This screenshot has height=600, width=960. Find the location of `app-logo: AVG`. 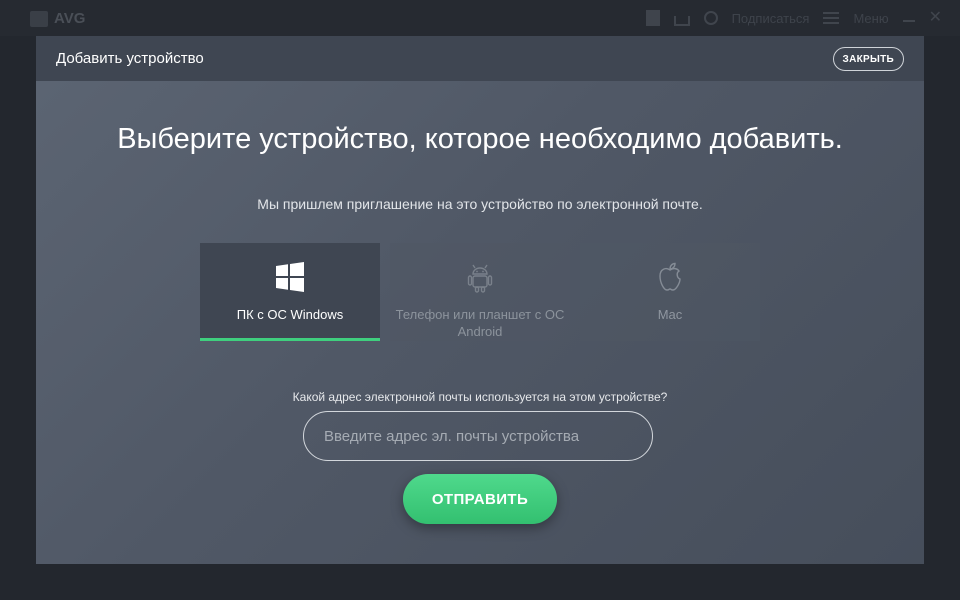

app-logo: AVG is located at coordinates (57, 18).